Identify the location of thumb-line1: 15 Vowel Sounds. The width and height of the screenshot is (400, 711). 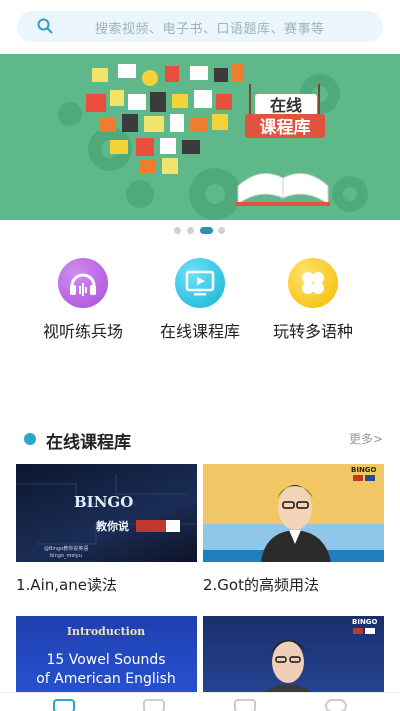
(105, 660).